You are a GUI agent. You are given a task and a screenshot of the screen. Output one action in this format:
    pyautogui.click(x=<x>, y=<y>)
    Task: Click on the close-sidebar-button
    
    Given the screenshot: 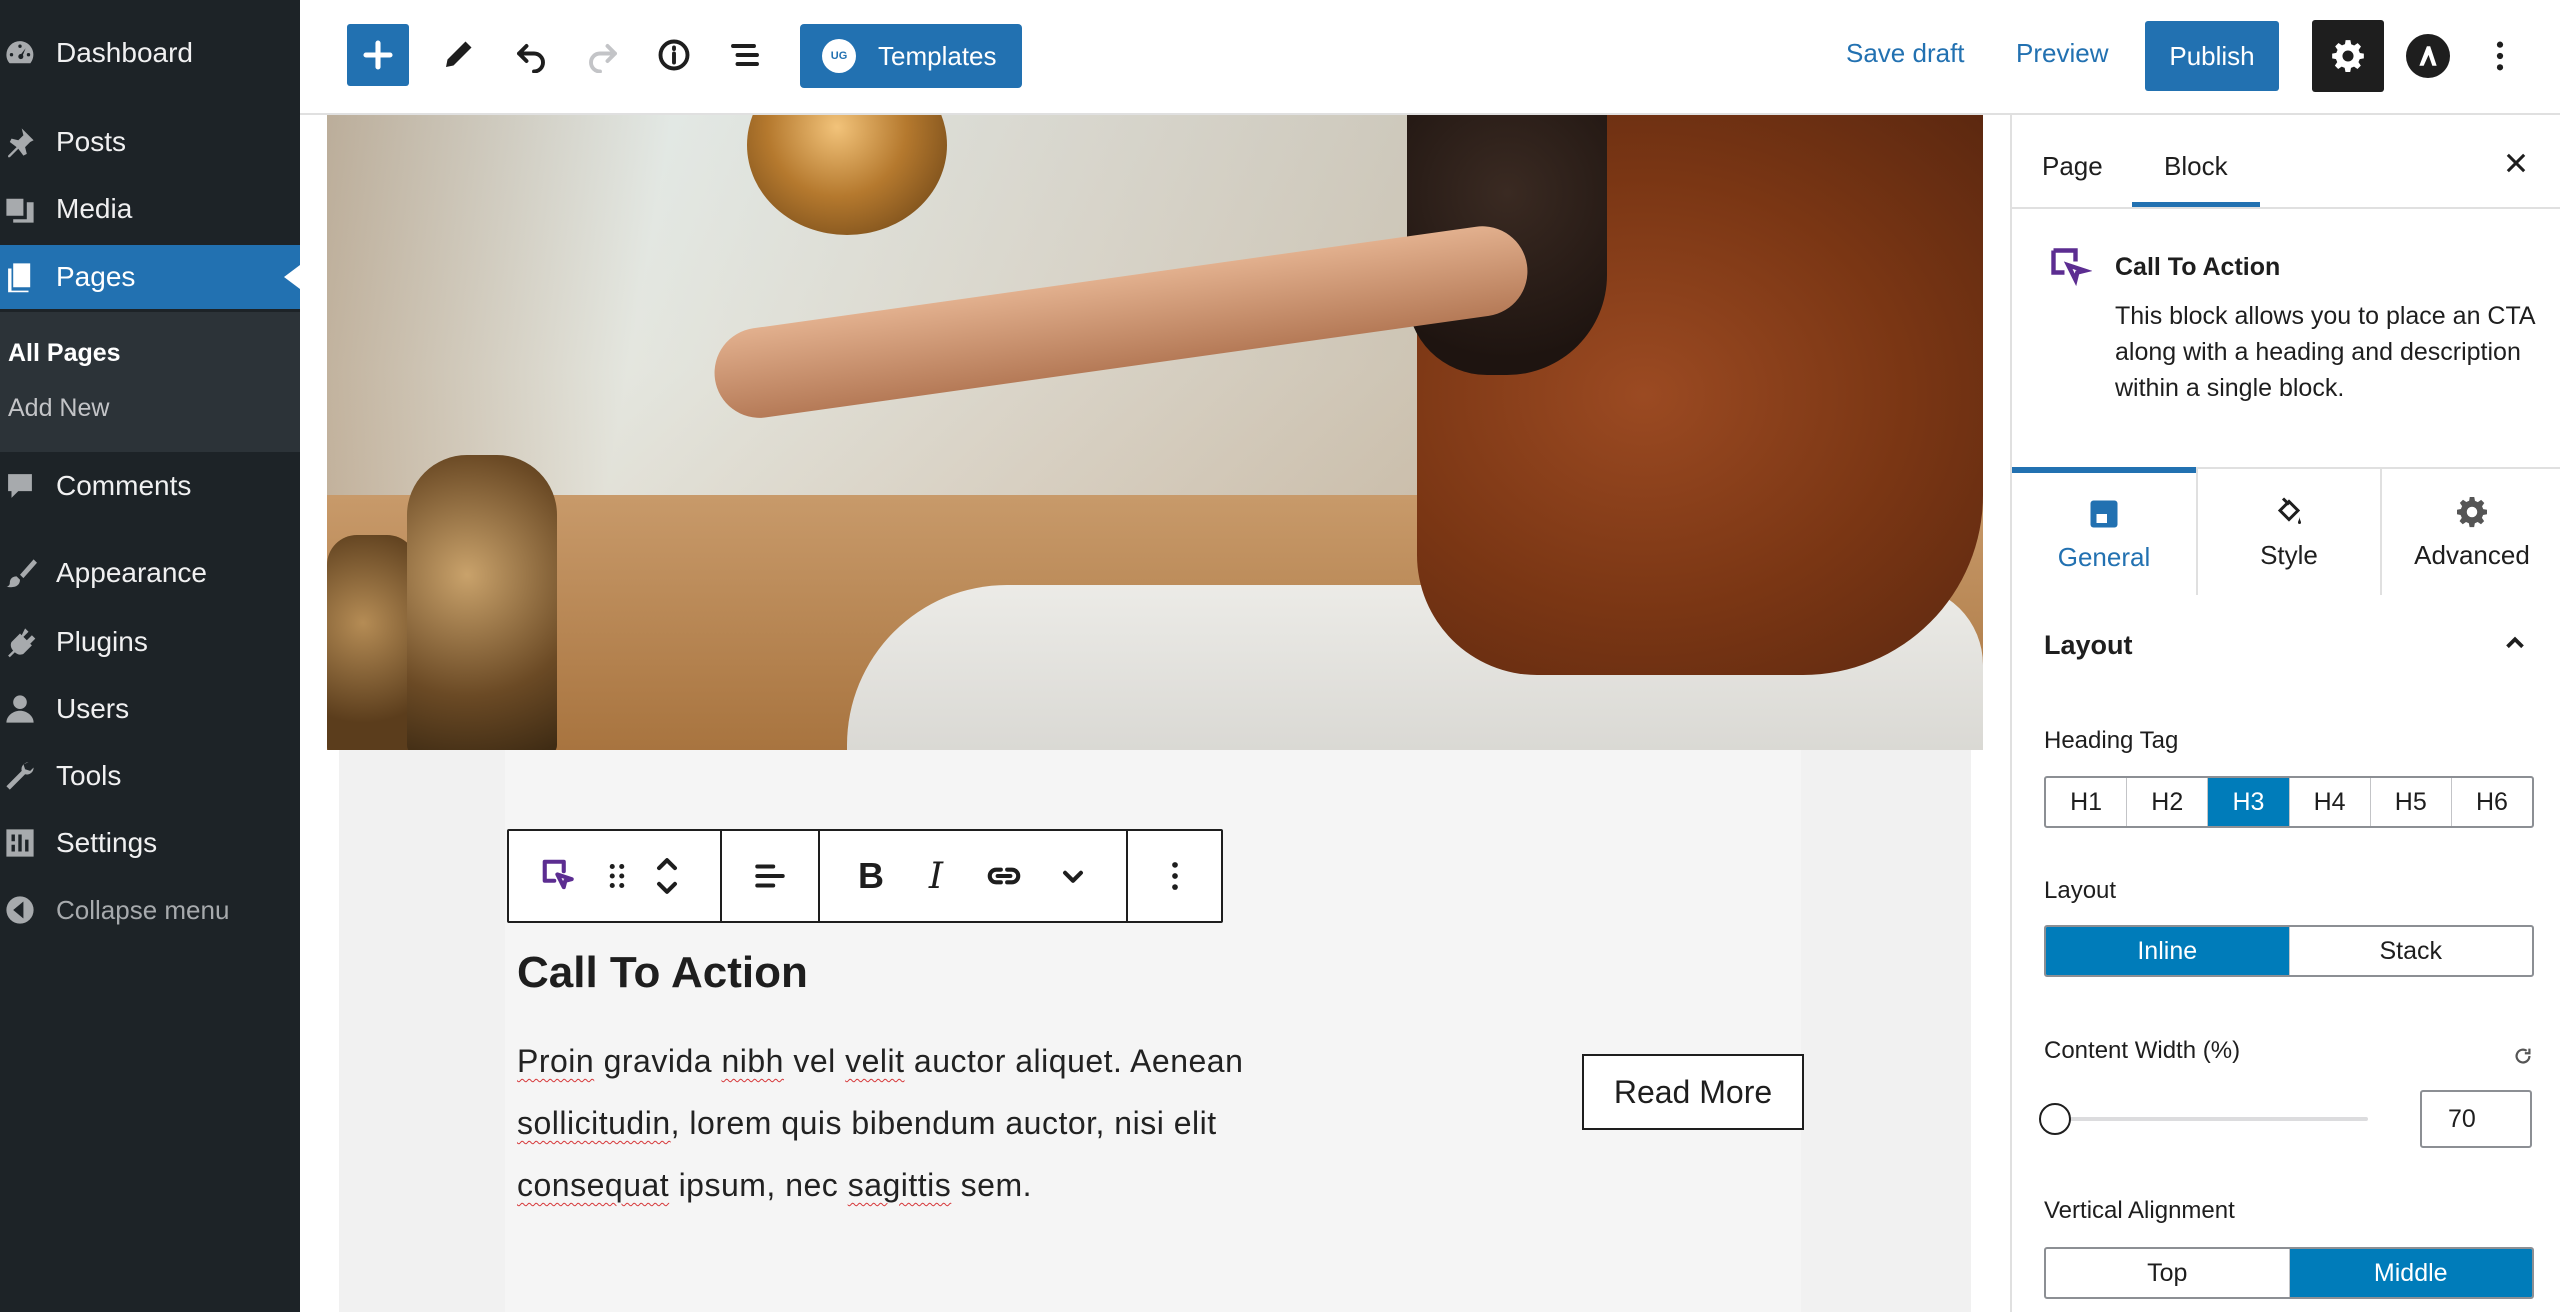 What is the action you would take?
    pyautogui.click(x=2520, y=167)
    